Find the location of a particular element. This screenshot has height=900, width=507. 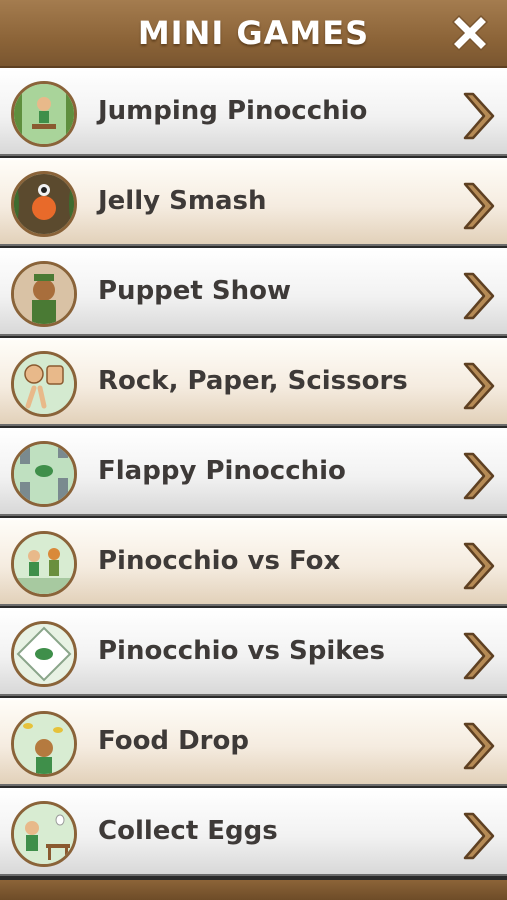

list-item-rock-paper-scissors: Rock, Paper, Scissors is located at coordinates (253, 382).